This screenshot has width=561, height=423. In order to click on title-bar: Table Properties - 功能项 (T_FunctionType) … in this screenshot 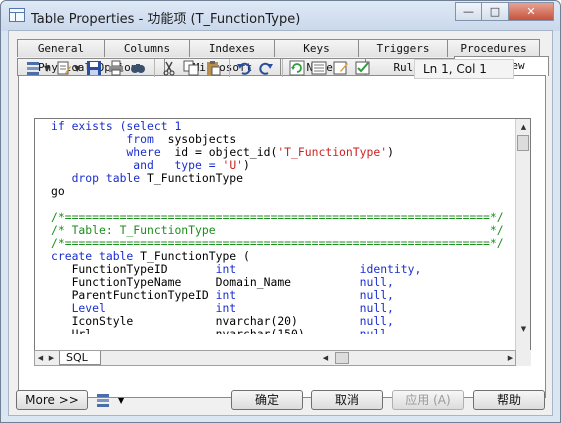, I will do `click(280, 16)`.